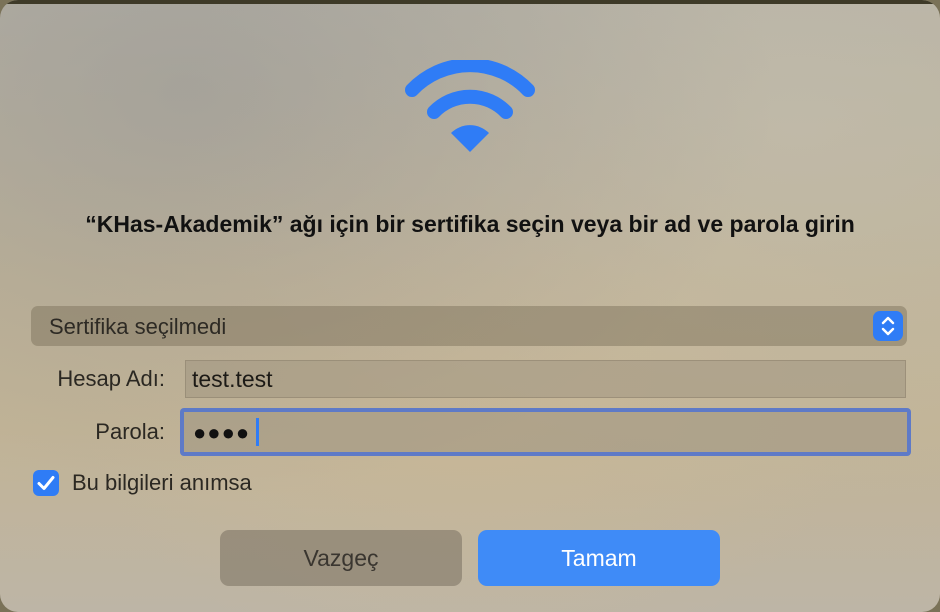 The image size is (940, 612). Describe the element at coordinates (469, 326) in the screenshot. I see `certificate-select: Sertifika seçilmedi` at that location.